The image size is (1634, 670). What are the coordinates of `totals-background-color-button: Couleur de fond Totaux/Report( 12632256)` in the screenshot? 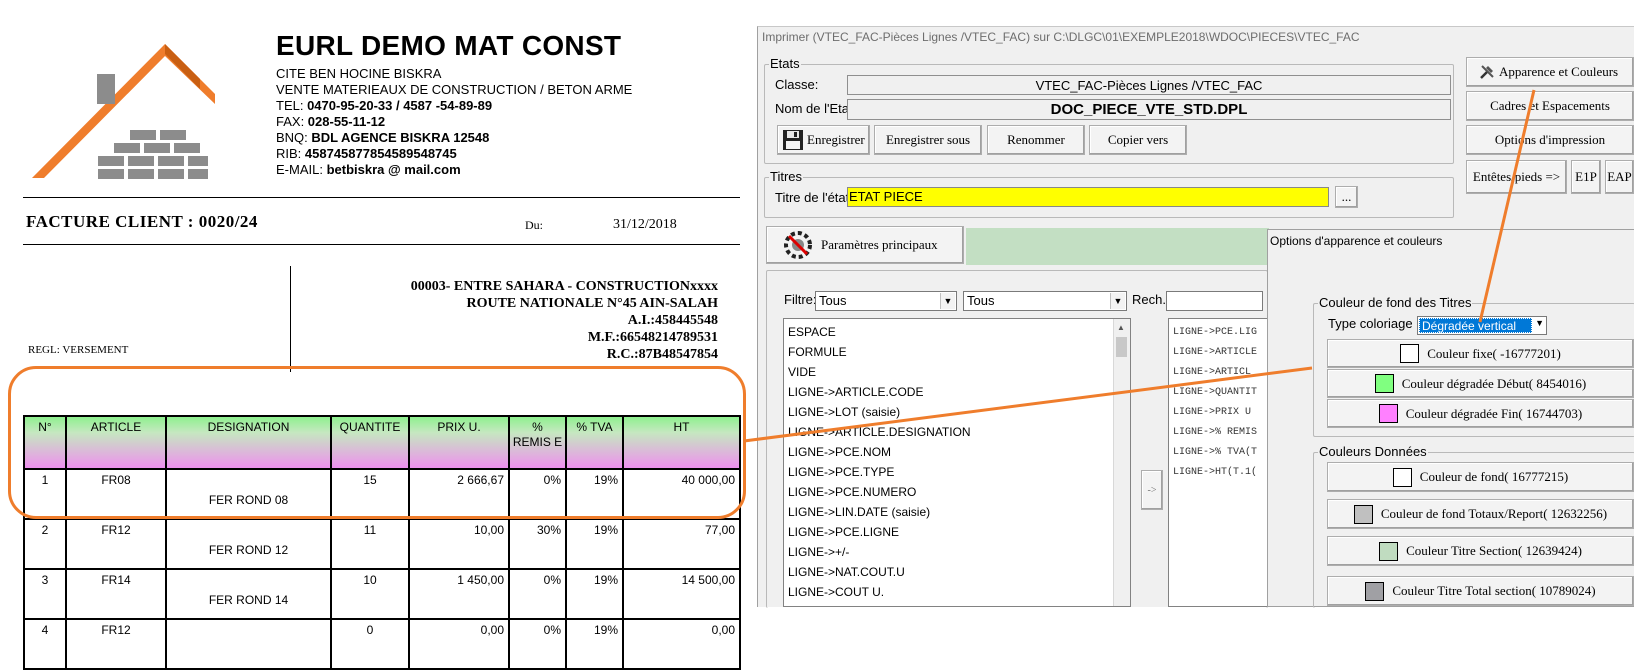 It's located at (1480, 514).